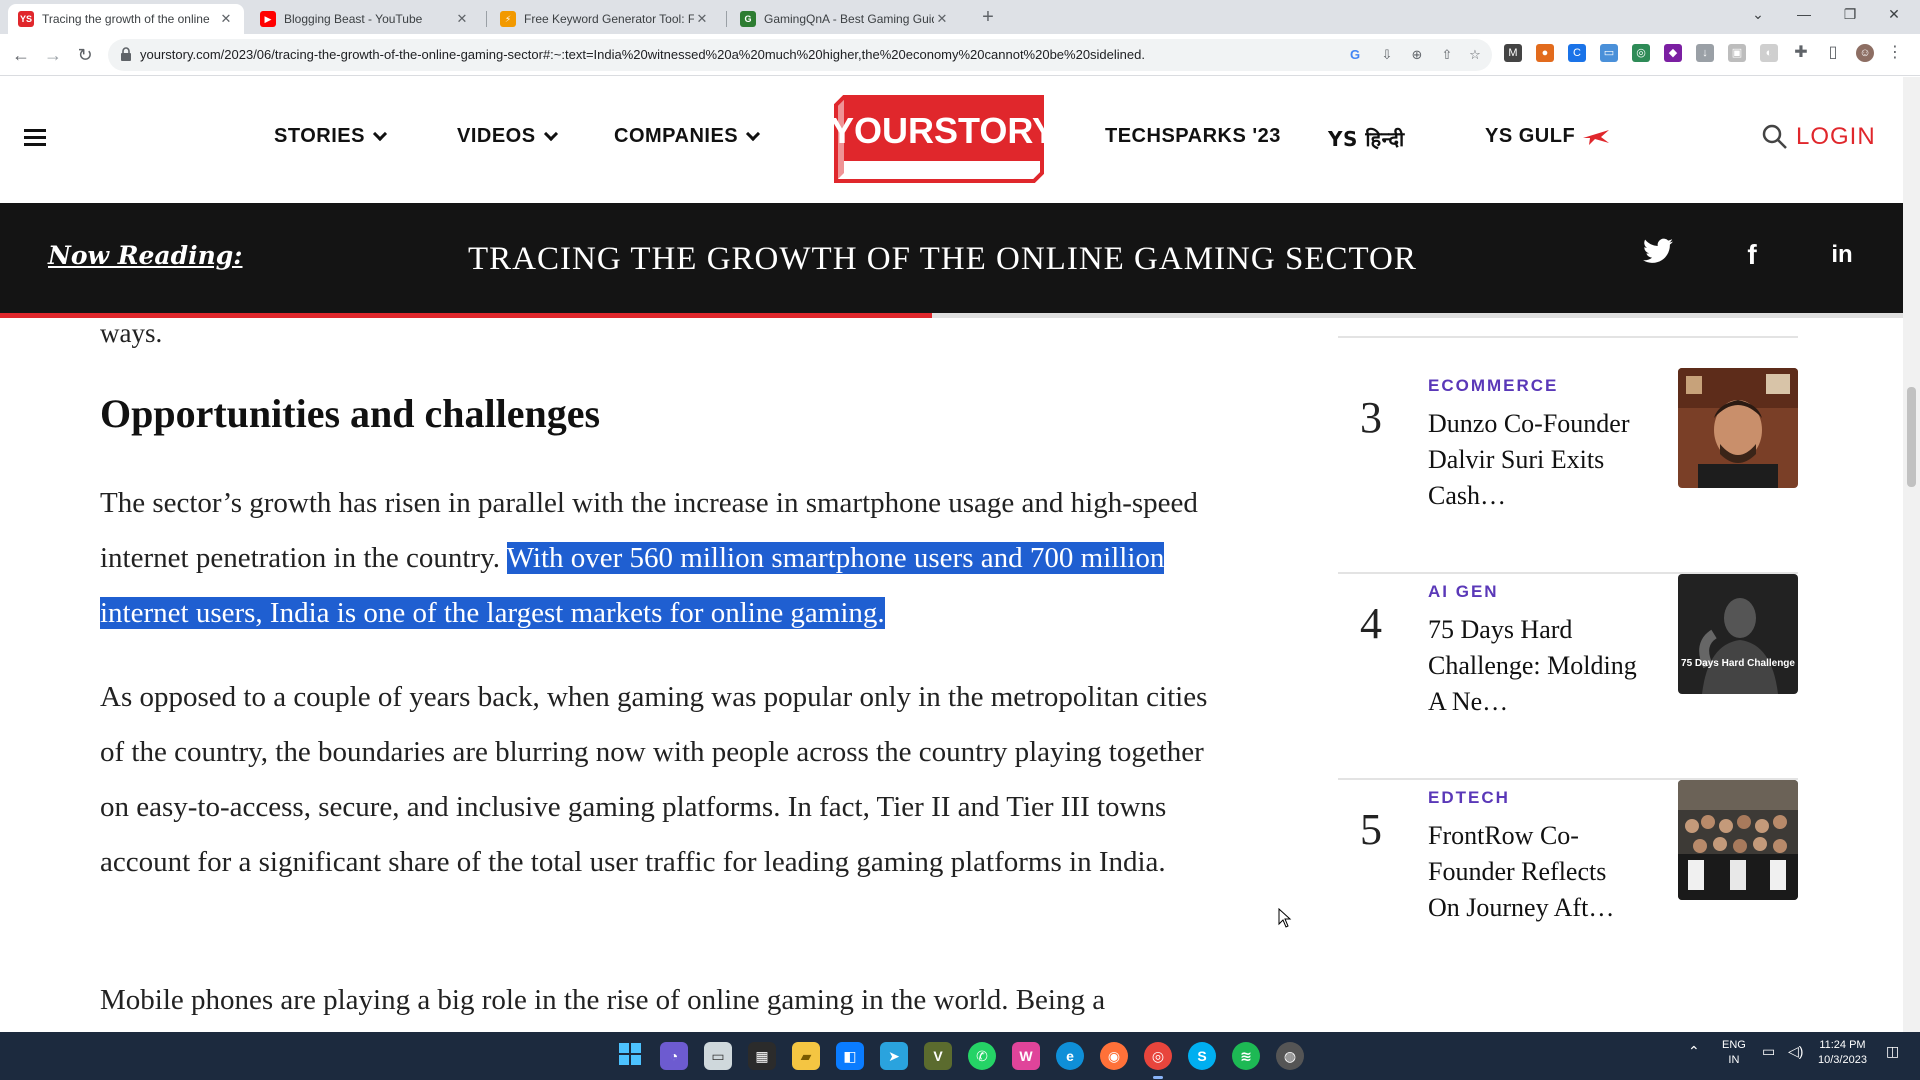 The image size is (1920, 1080). What do you see at coordinates (1290, 1056) in the screenshot?
I see `app-icon: ◍` at bounding box center [1290, 1056].